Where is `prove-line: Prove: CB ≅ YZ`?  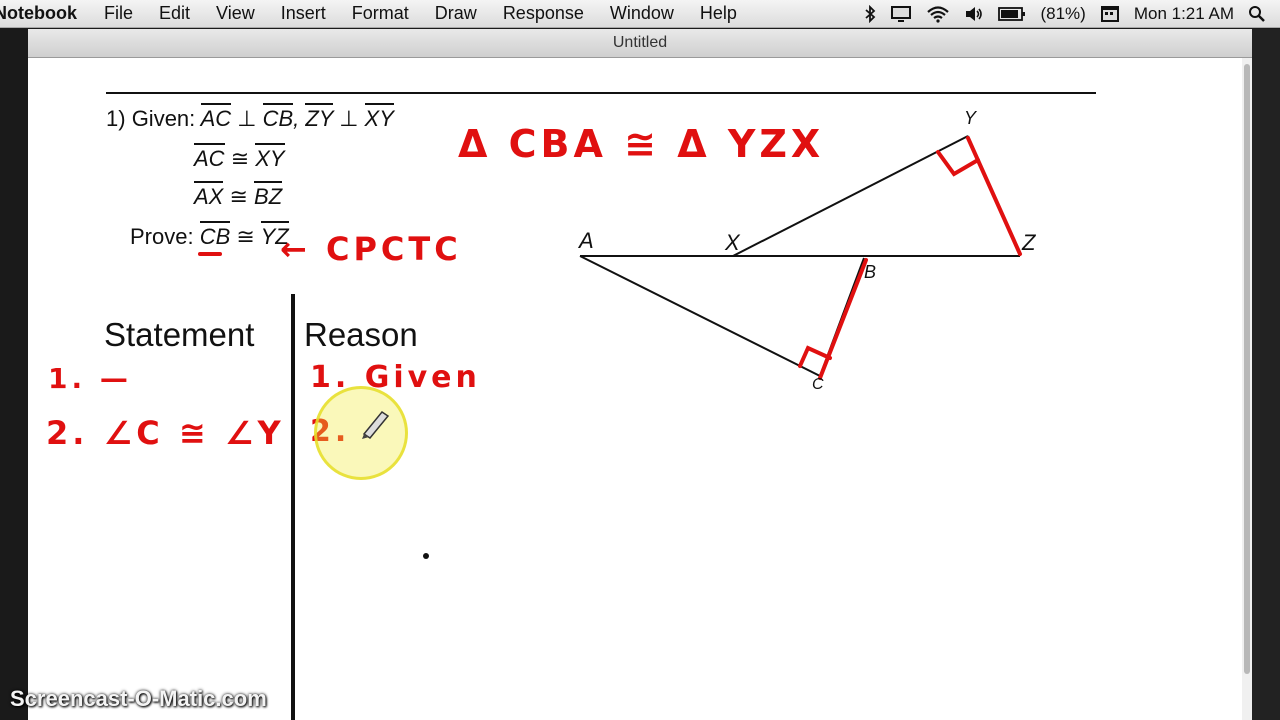 prove-line: Prove: CB ≅ YZ is located at coordinates (209, 235).